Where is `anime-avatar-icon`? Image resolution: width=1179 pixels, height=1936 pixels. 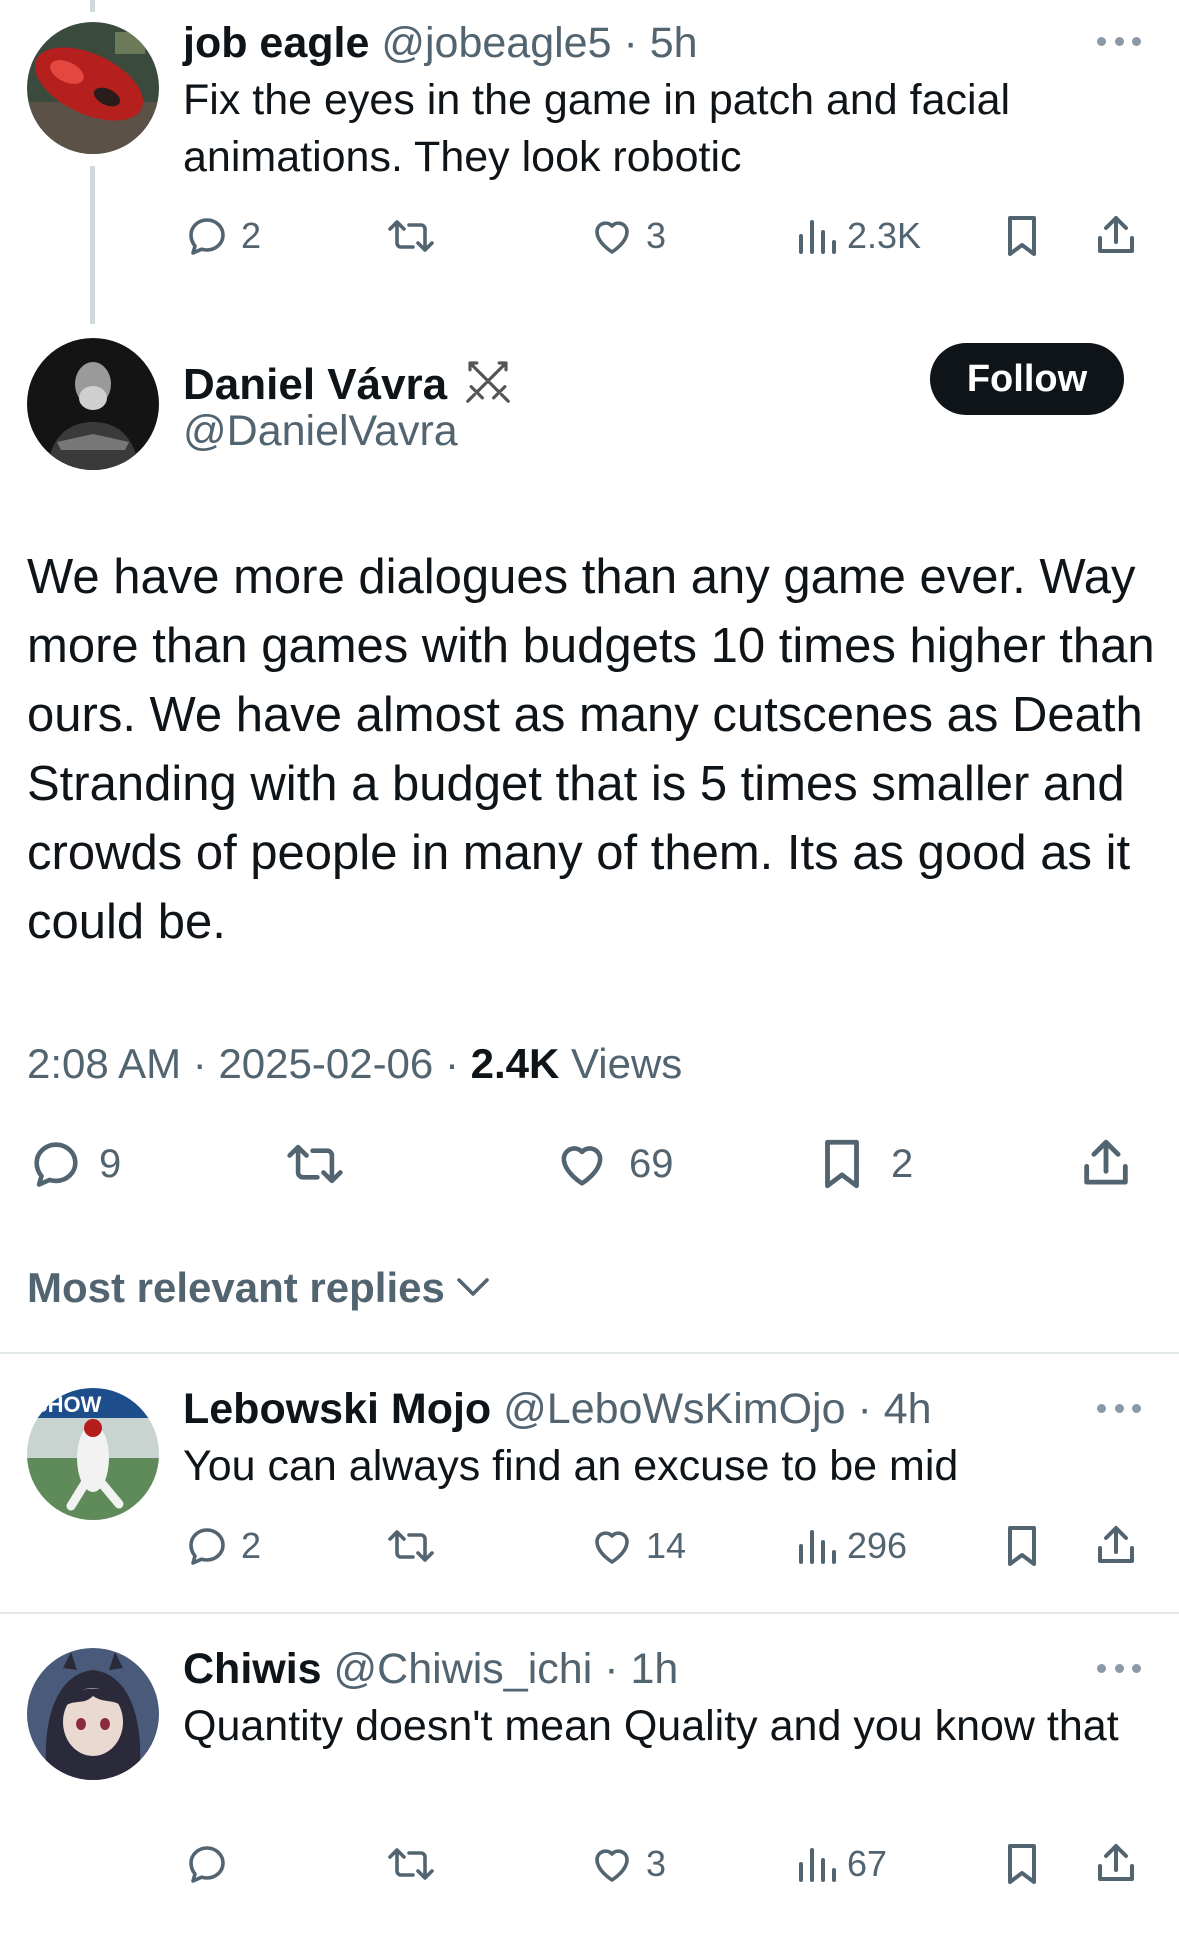 anime-avatar-icon is located at coordinates (93, 1714).